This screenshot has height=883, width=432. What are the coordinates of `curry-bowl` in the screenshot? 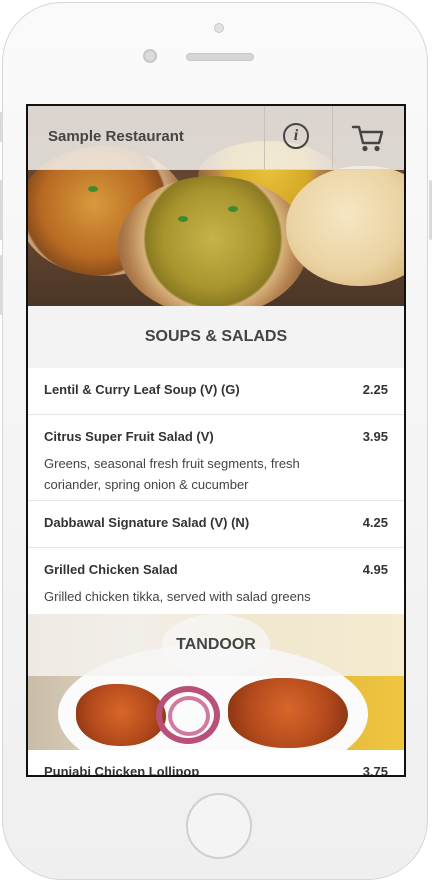 It's located at (213, 241).